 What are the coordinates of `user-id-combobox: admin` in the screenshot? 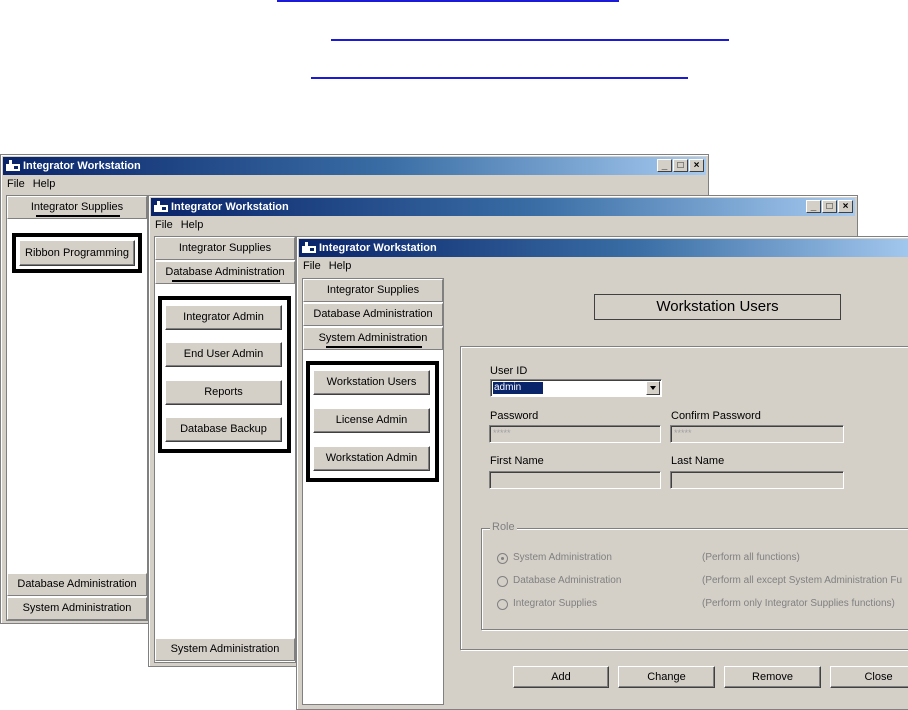 It's located at (576, 388).